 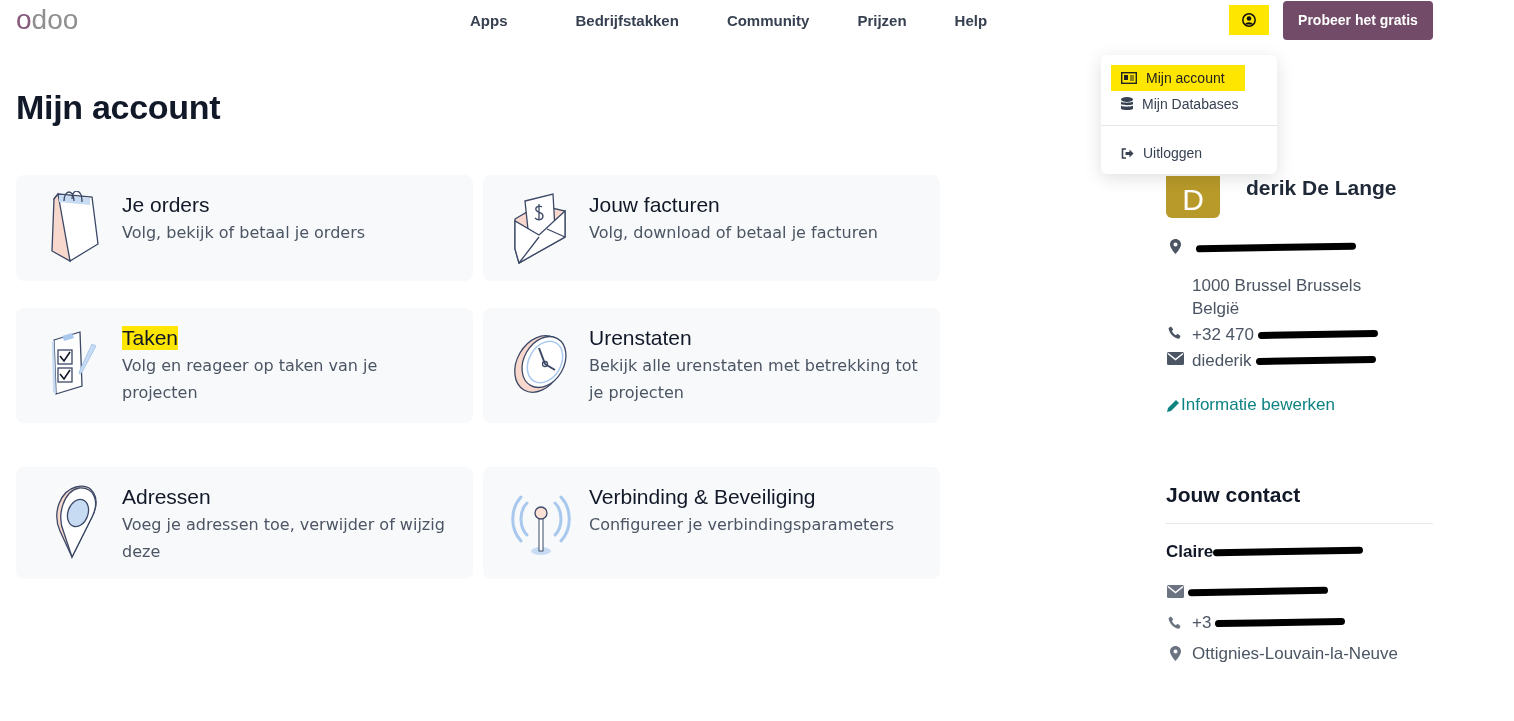 What do you see at coordinates (541, 525) in the screenshot?
I see `antenna-signal-icon` at bounding box center [541, 525].